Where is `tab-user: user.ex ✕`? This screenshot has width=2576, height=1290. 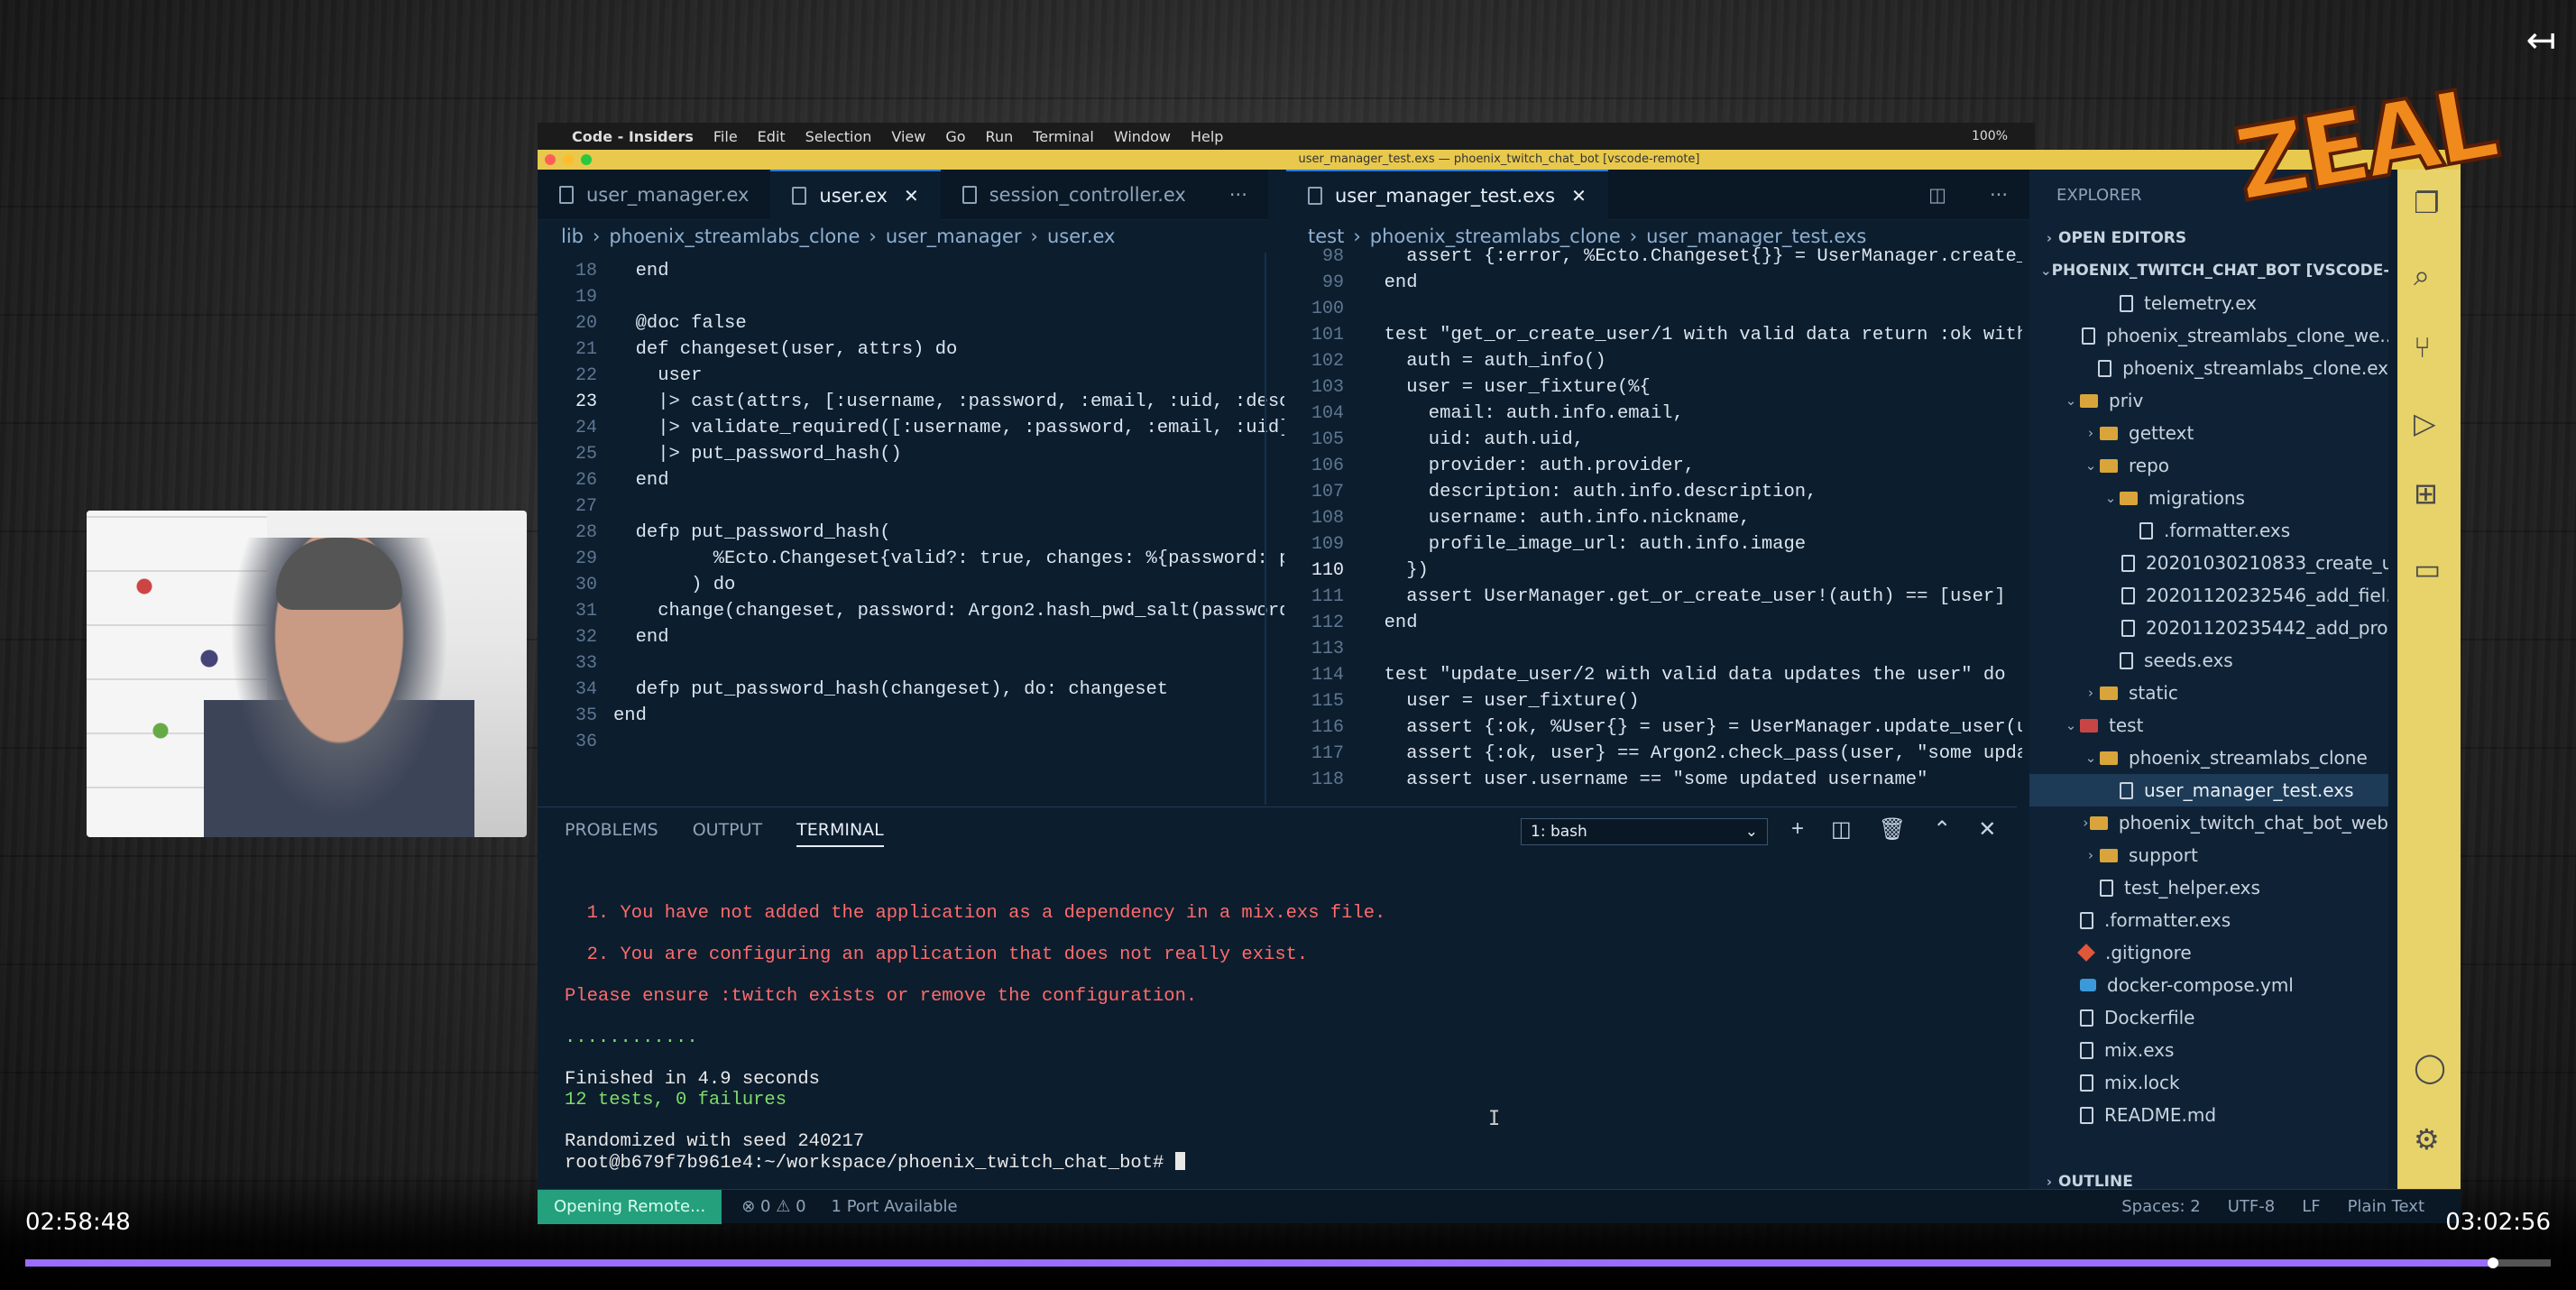 tab-user: user.ex ✕ is located at coordinates (855, 195).